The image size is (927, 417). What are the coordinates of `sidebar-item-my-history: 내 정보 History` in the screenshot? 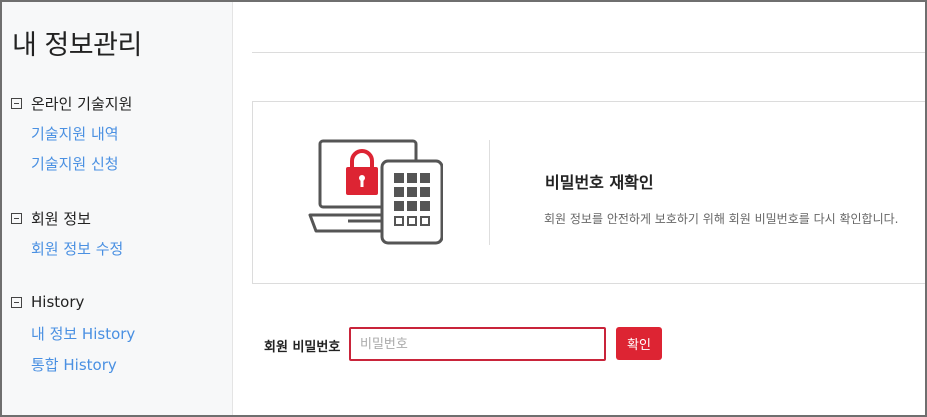 It's located at (83, 333).